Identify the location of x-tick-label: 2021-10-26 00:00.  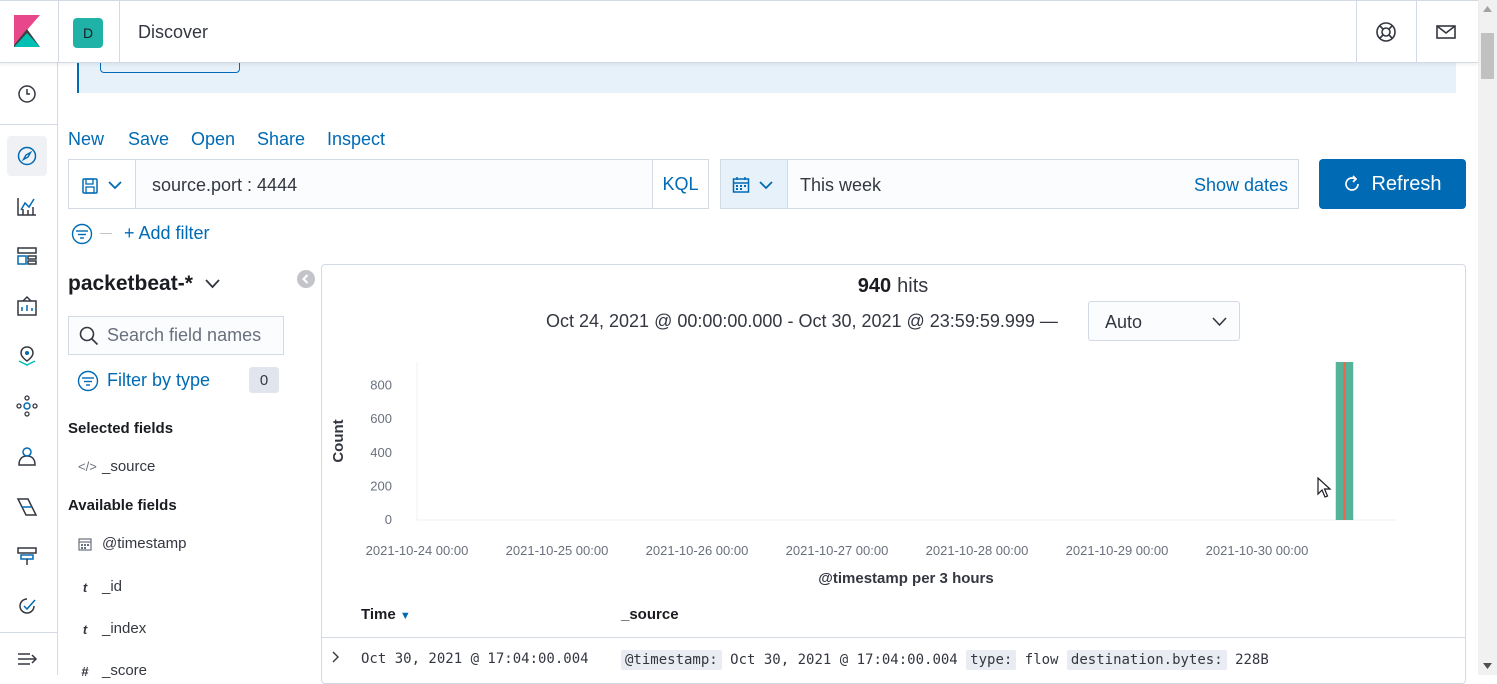
(697, 550).